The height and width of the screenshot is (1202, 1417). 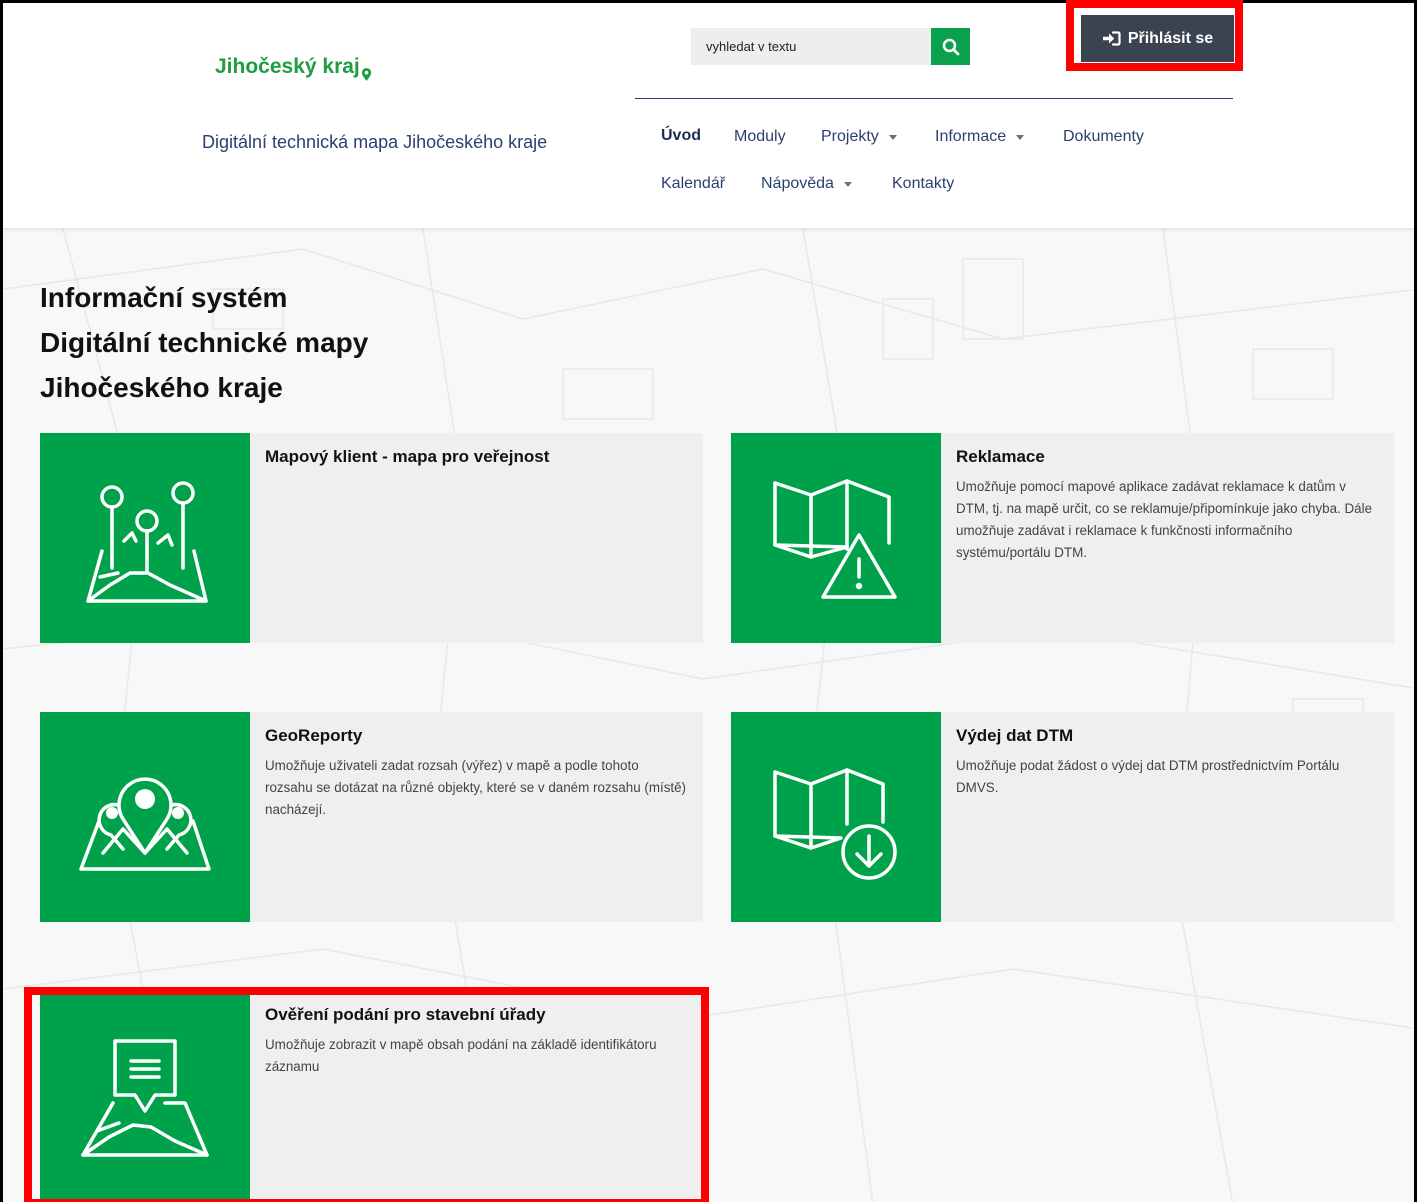 I want to click on nav-item-dokumenty: Dokumenty, so click(x=1103, y=137).